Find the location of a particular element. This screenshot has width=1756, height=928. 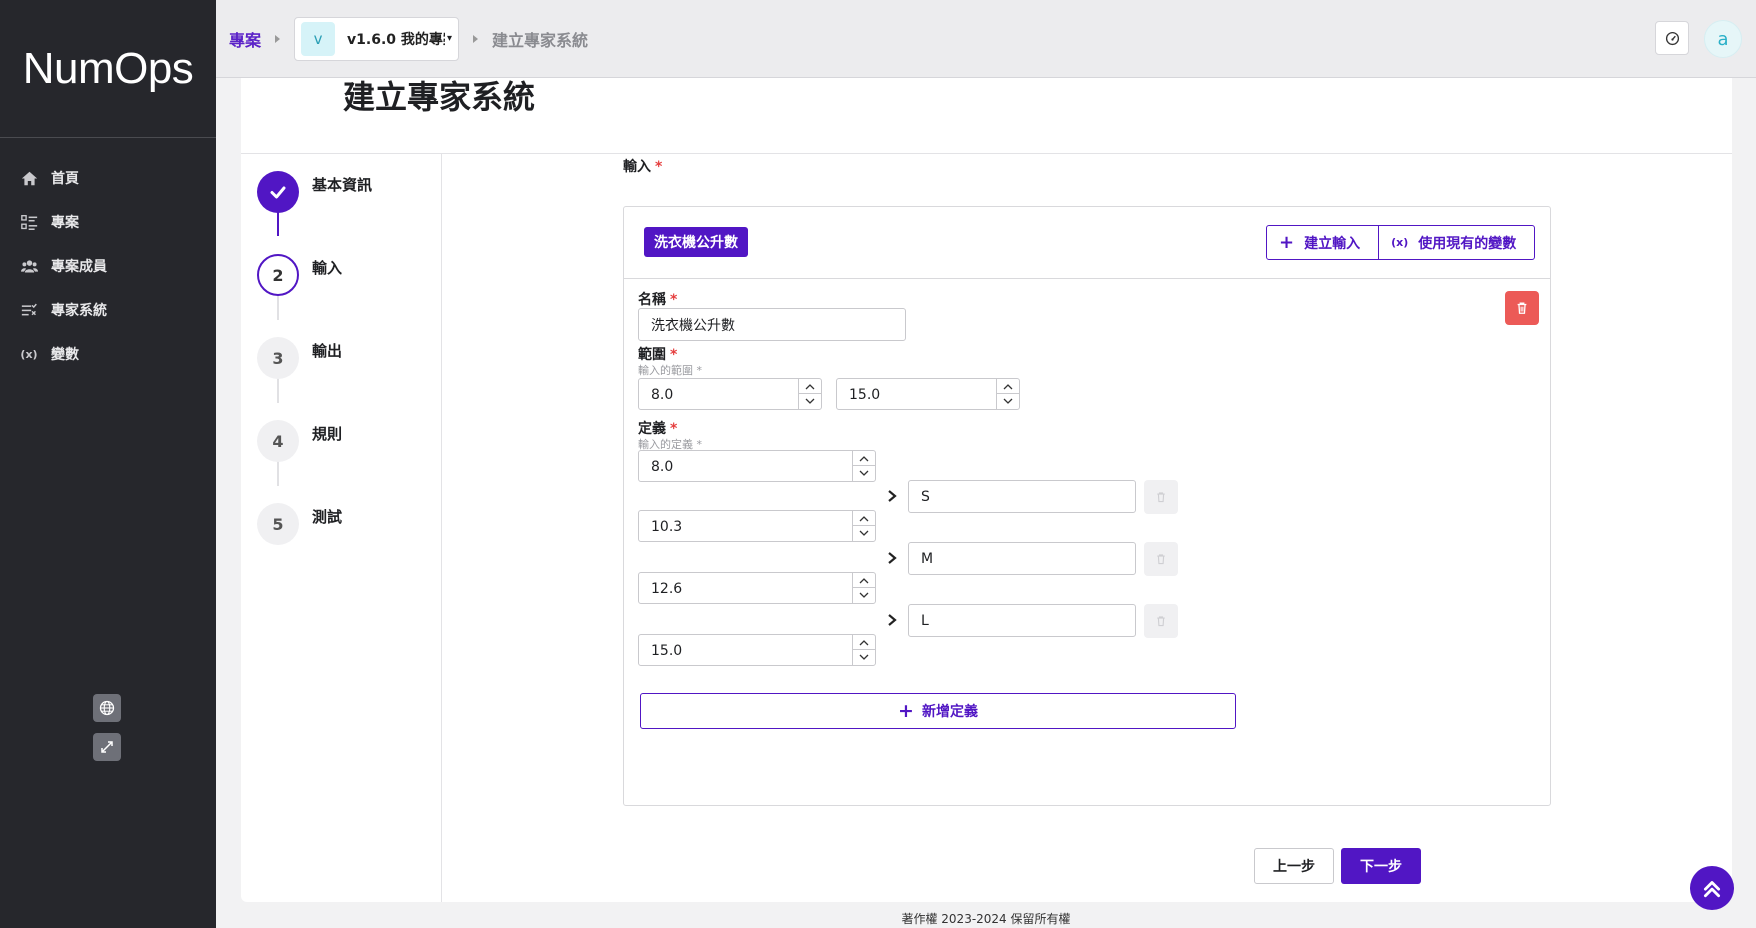

scroll-to-top-button is located at coordinates (1712, 888).